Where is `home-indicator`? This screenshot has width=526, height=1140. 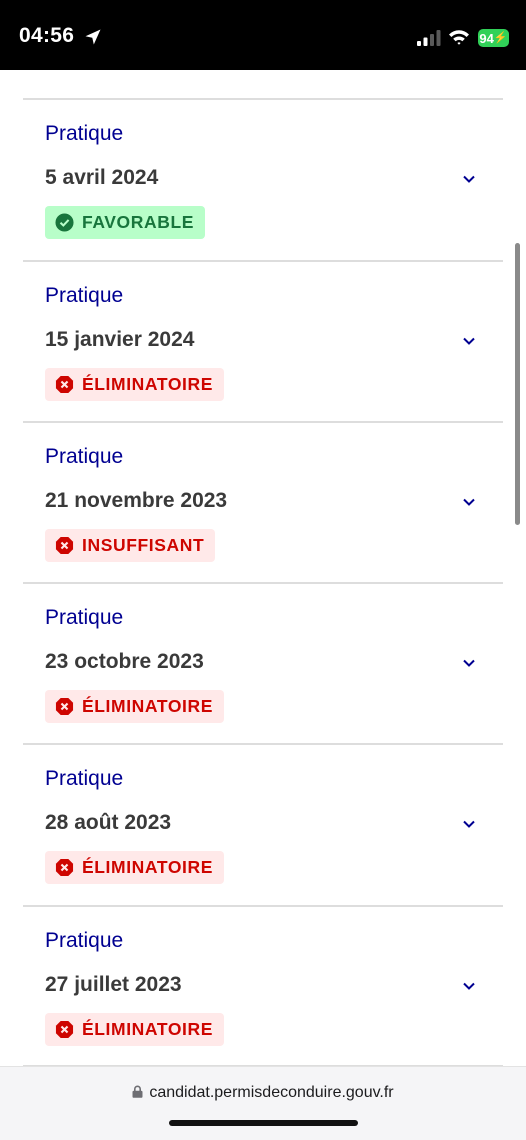 home-indicator is located at coordinates (263, 1123).